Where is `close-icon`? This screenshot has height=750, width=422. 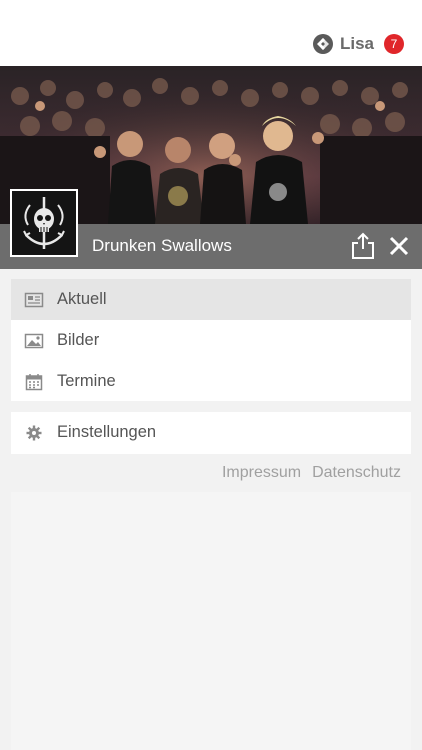 close-icon is located at coordinates (399, 246).